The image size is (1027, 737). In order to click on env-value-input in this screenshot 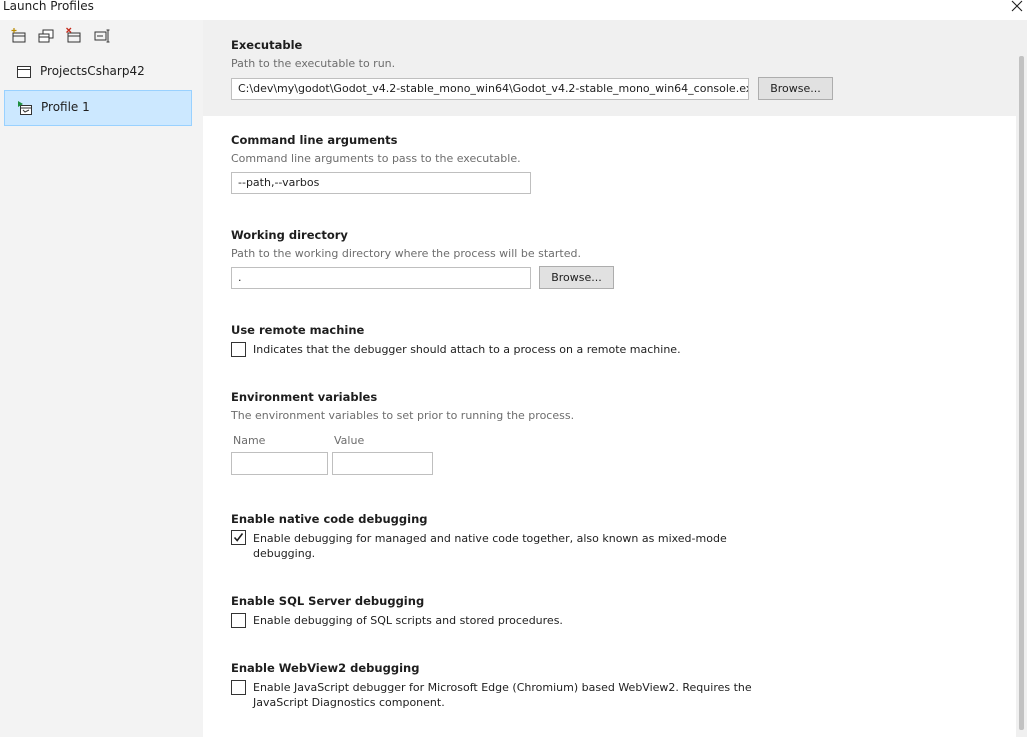, I will do `click(382, 463)`.